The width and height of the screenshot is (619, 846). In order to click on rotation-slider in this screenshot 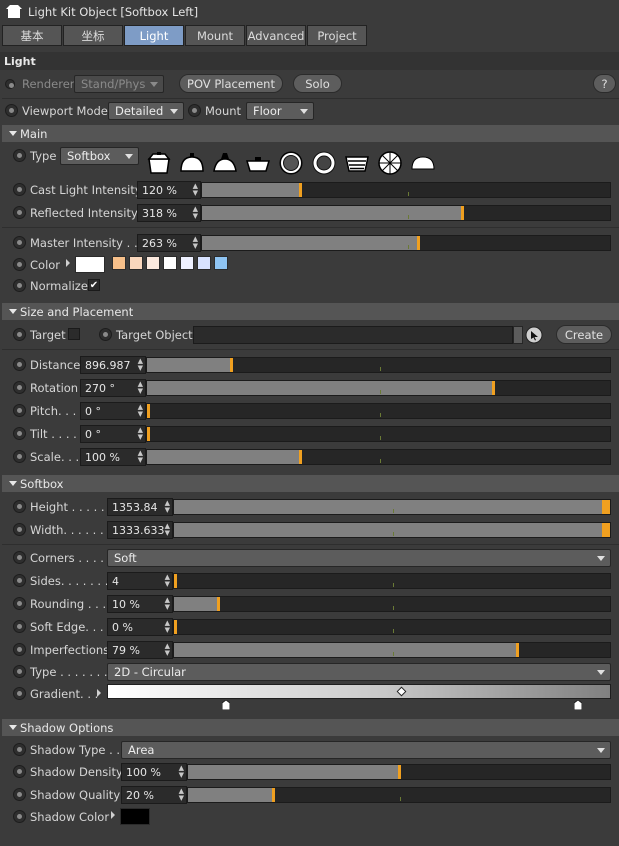, I will do `click(378, 388)`.